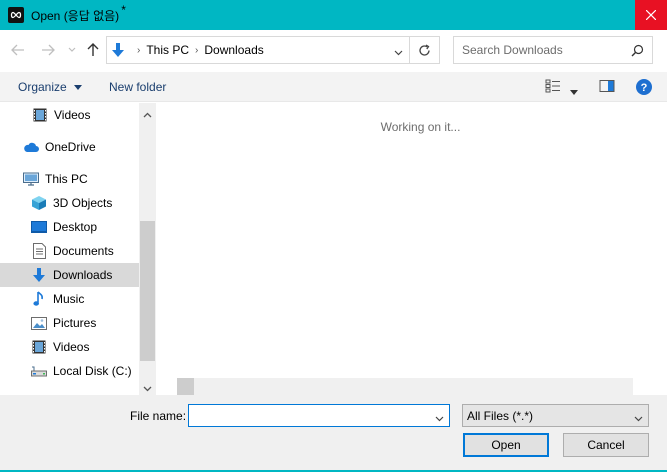 This screenshot has width=667, height=472. I want to click on help-icon: ?, so click(644, 87).